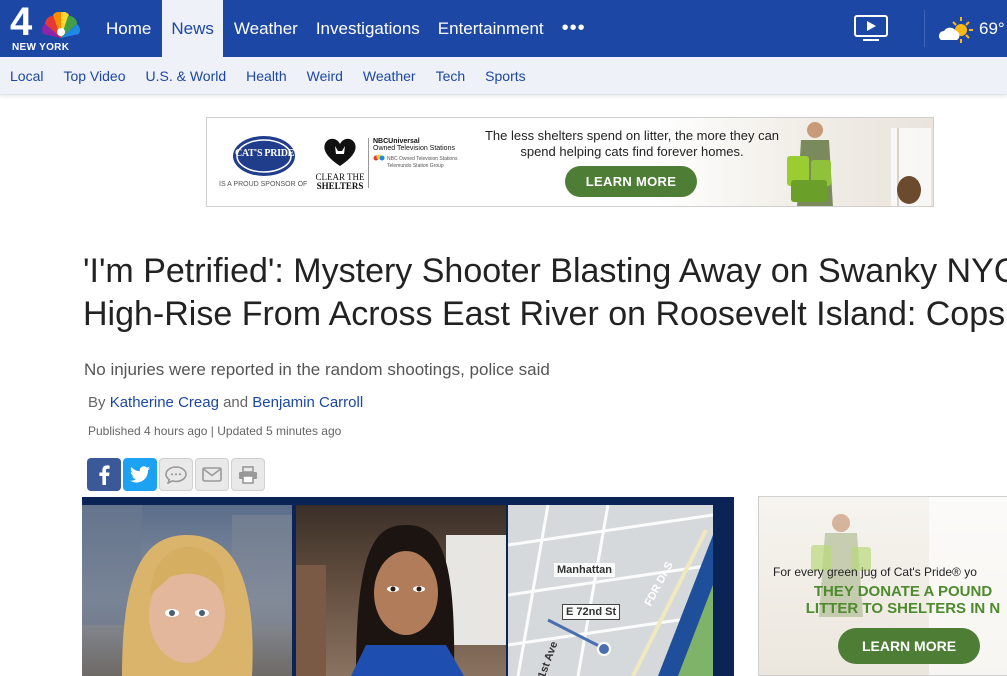  What do you see at coordinates (266, 28) in the screenshot?
I see `nav-weather: Weather` at bounding box center [266, 28].